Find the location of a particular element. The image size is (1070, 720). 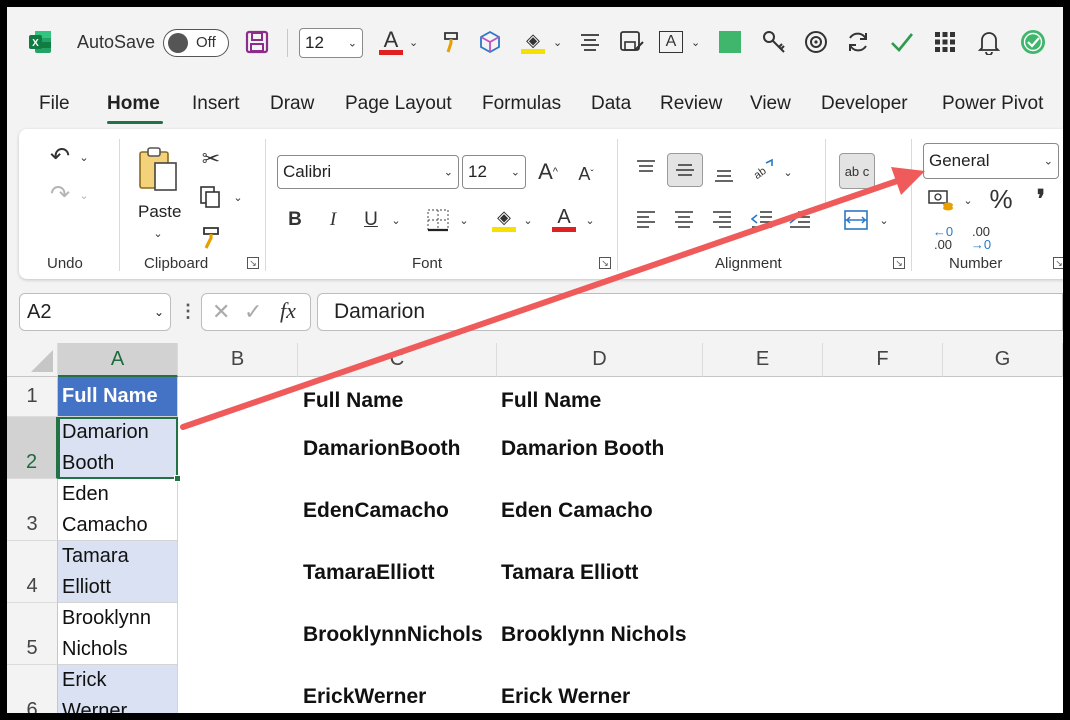

font-launcher-icon: ↘ is located at coordinates (605, 263).